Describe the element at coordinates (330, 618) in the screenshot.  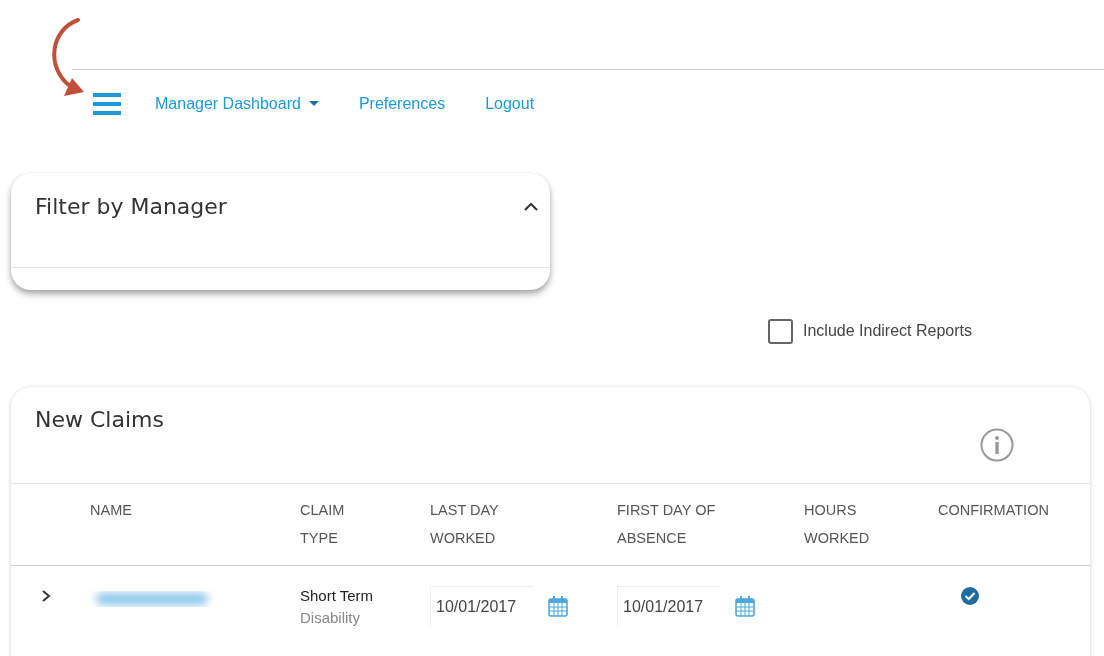
I see `claim-subtype: Disability` at that location.